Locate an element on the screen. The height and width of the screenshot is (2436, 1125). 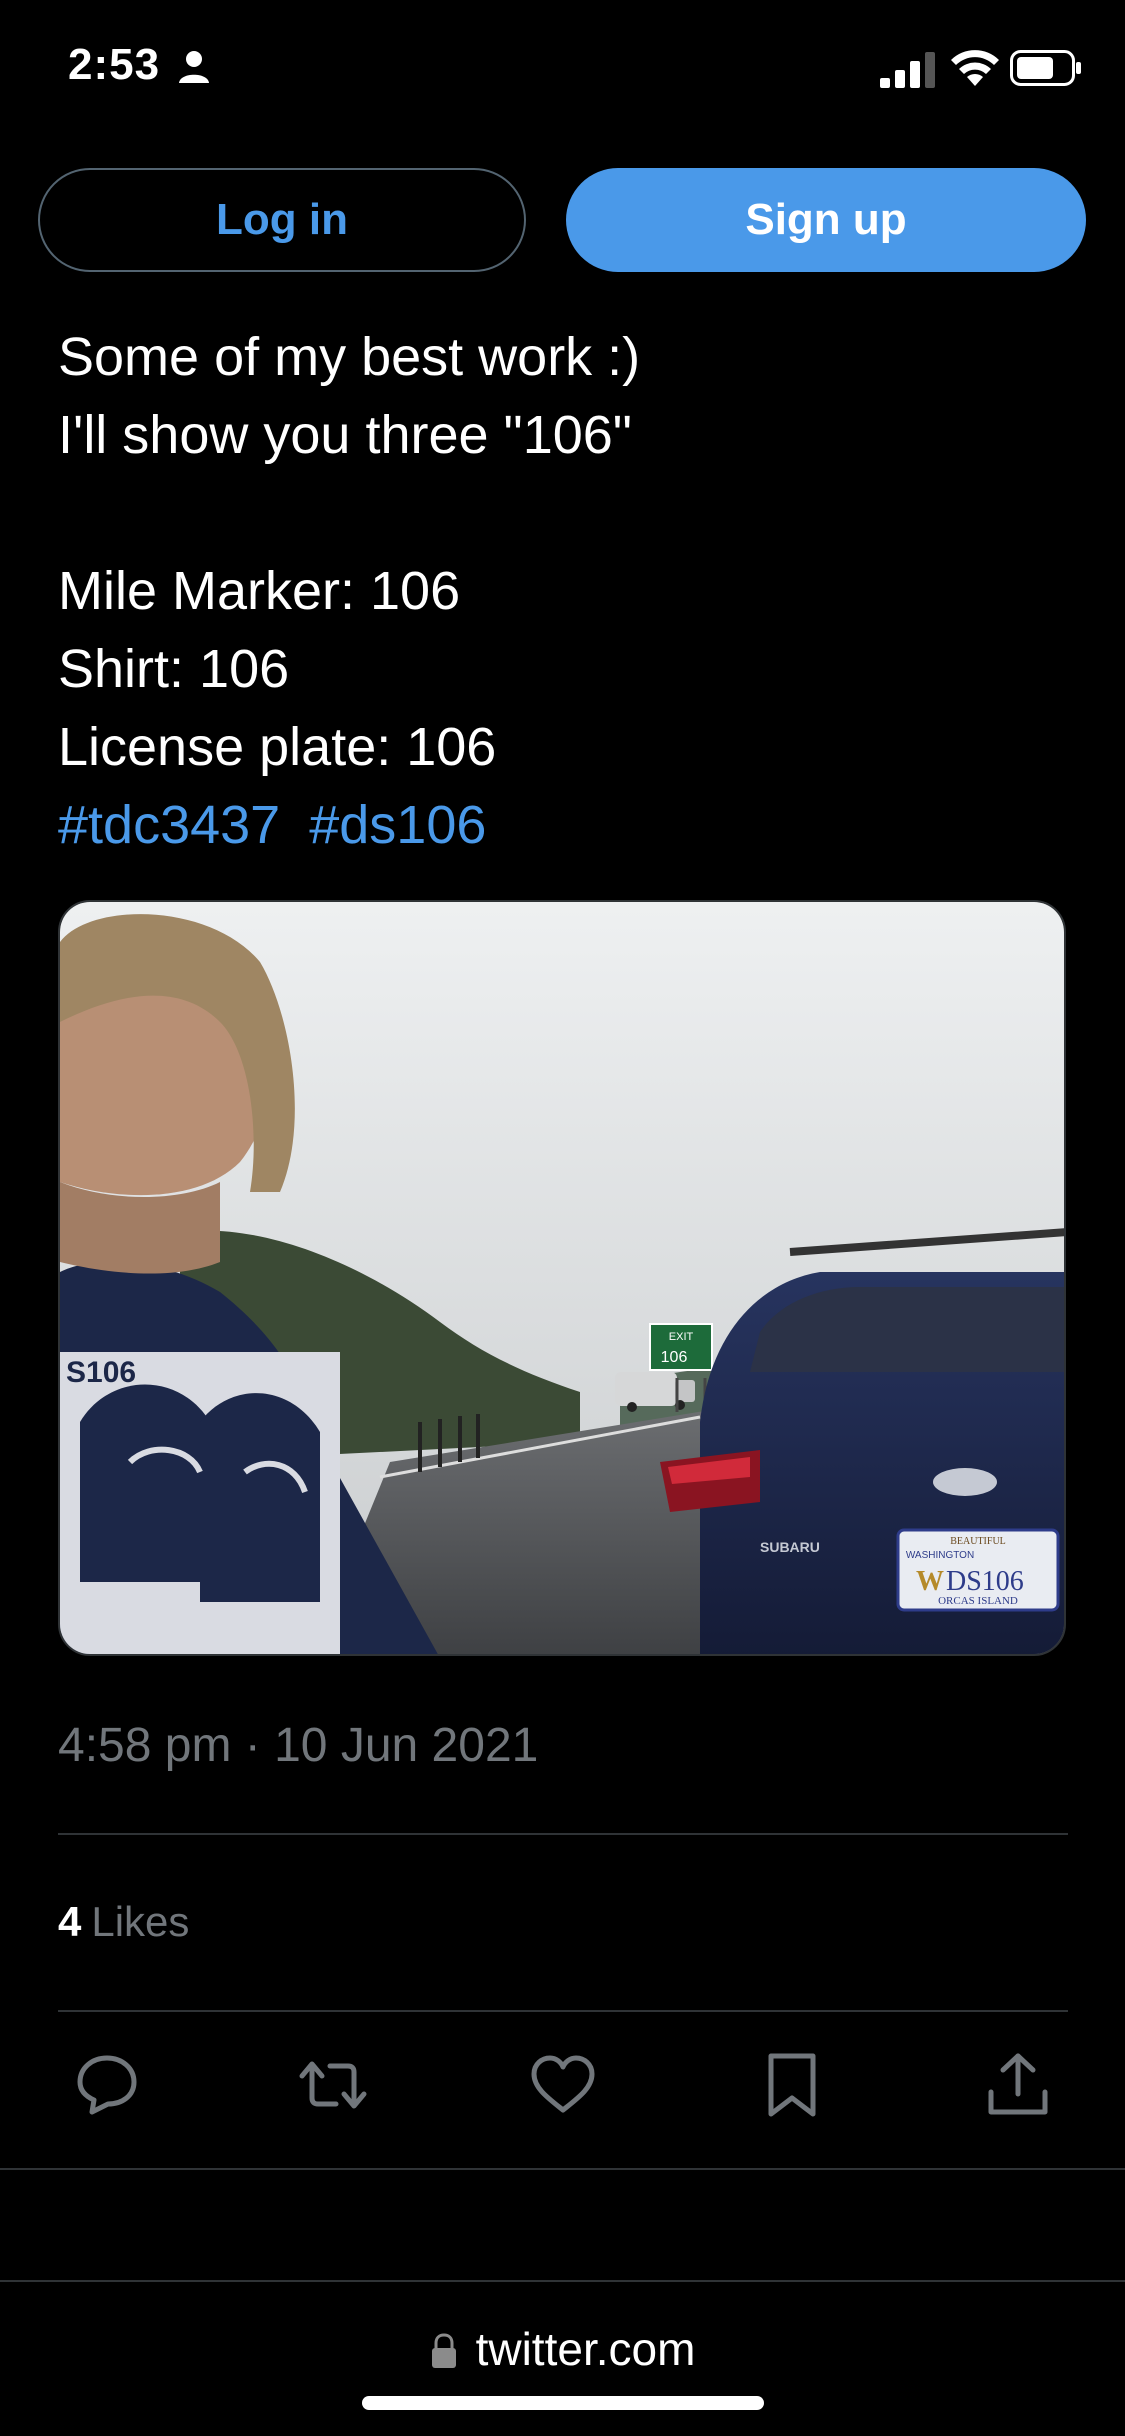
share-icon is located at coordinates (1018, 2085).